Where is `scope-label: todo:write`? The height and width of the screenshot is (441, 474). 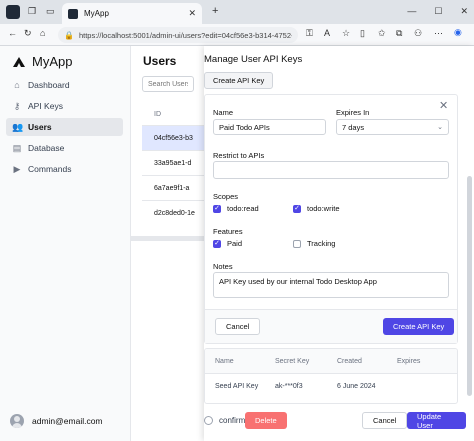
scope-label: todo:write is located at coordinates (323, 208).